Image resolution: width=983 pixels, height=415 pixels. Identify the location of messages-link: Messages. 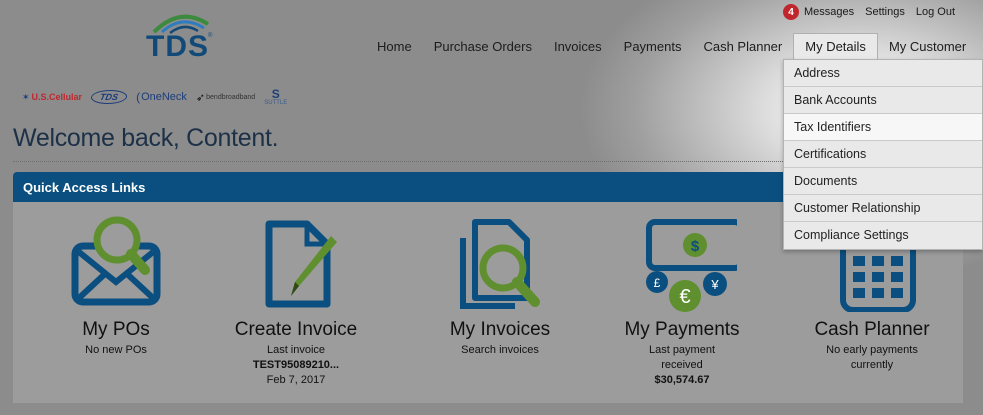
(829, 12).